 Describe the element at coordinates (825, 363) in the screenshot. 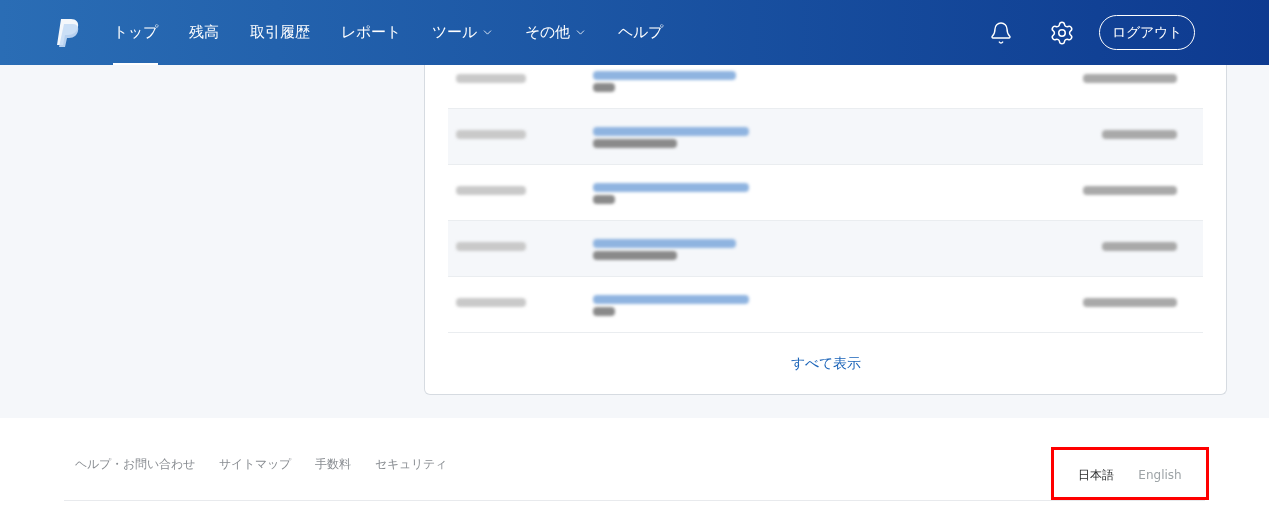

I see `show-all-link: すべて表示` at that location.